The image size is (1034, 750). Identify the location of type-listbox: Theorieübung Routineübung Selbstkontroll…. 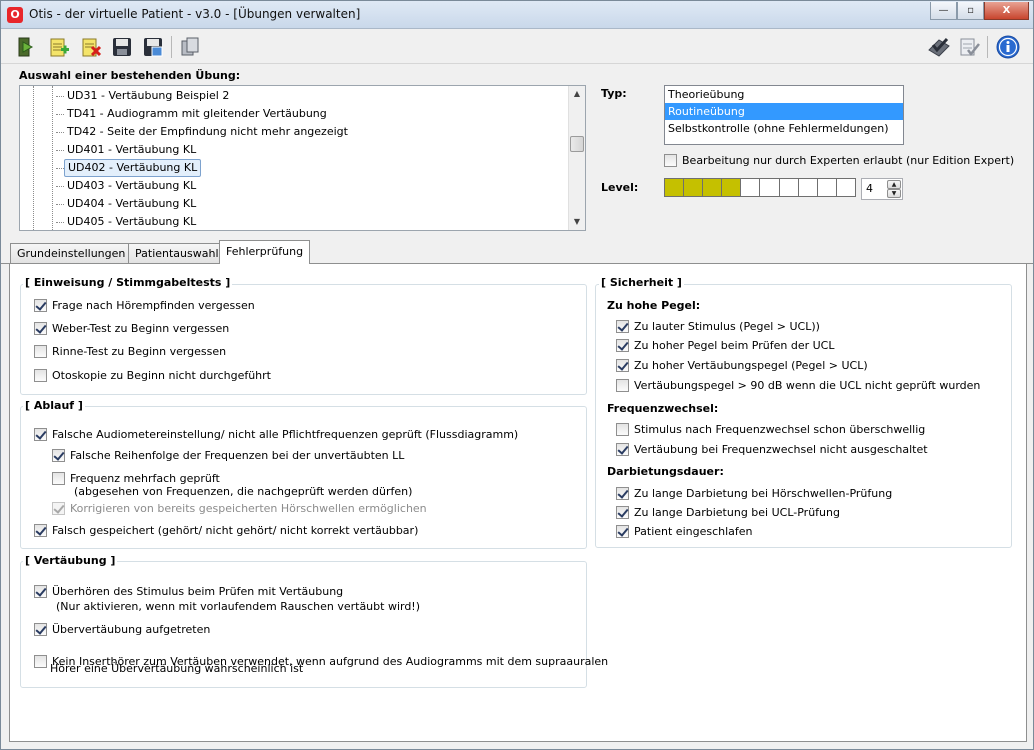
(784, 115).